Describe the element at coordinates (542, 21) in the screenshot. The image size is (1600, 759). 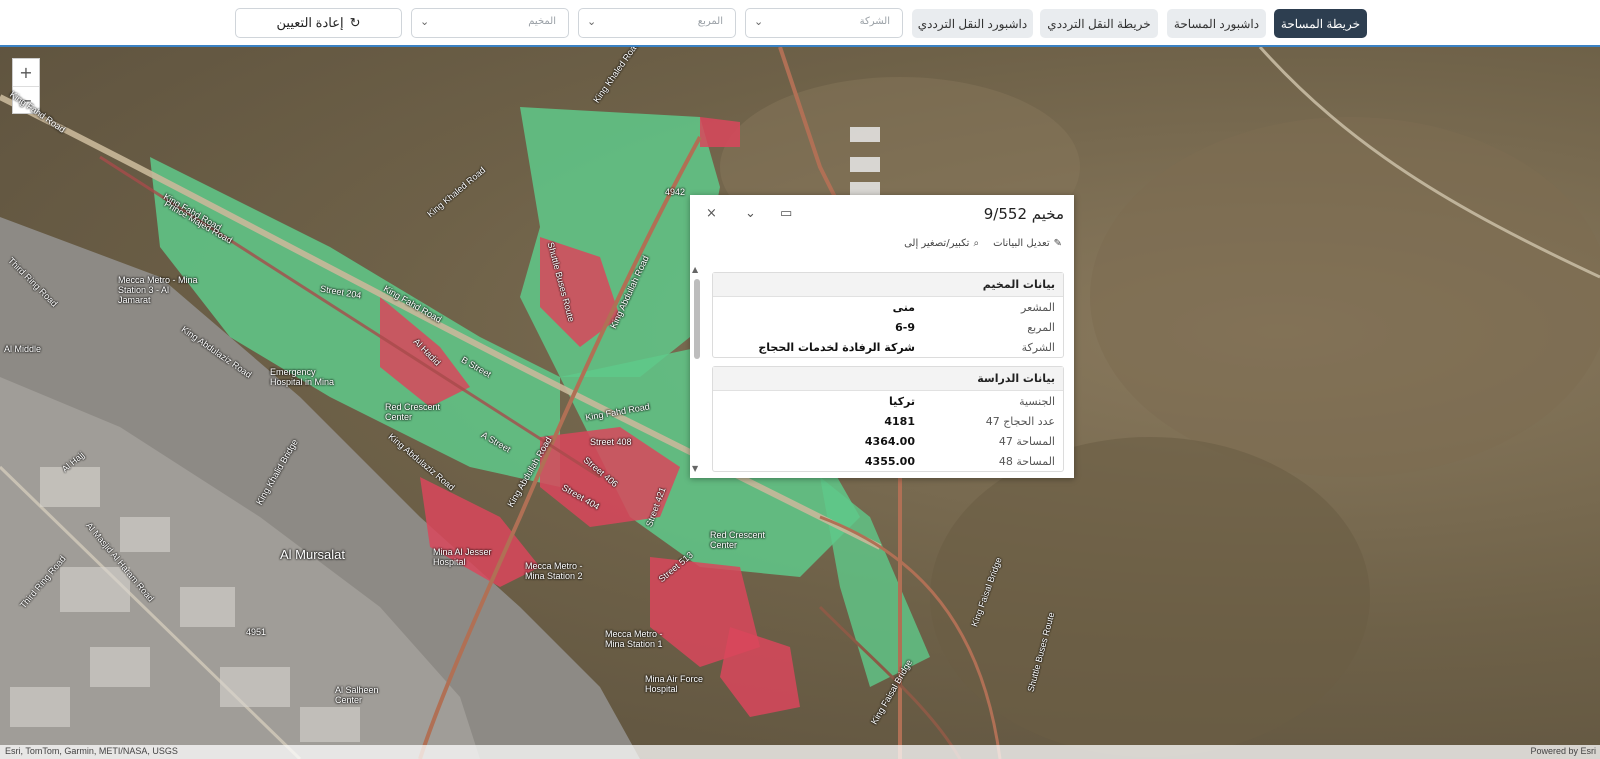
I see `camp-select-placeholder: المخيم` at that location.